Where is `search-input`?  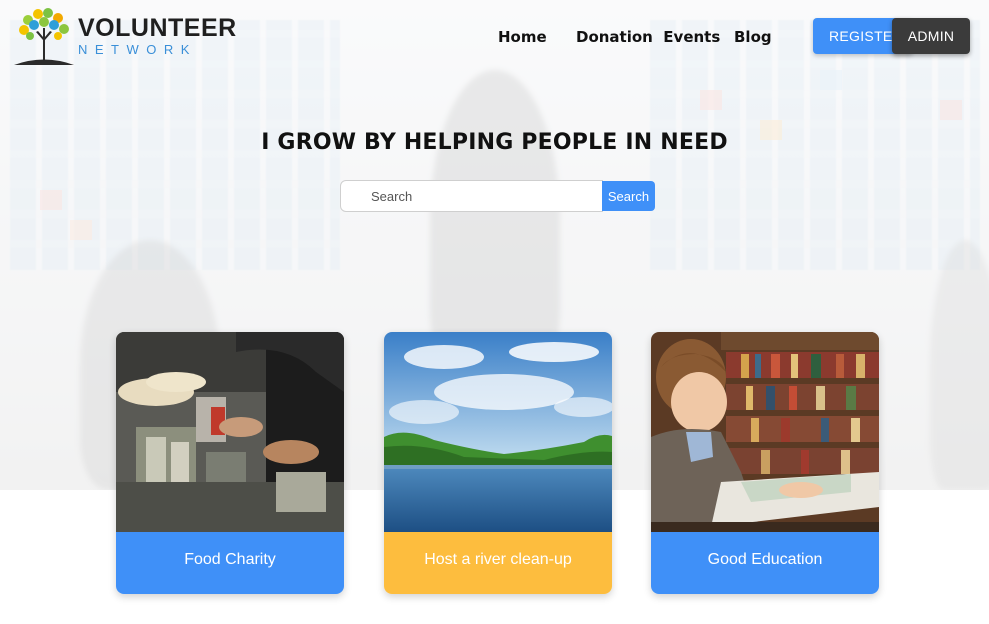 search-input is located at coordinates (471, 196).